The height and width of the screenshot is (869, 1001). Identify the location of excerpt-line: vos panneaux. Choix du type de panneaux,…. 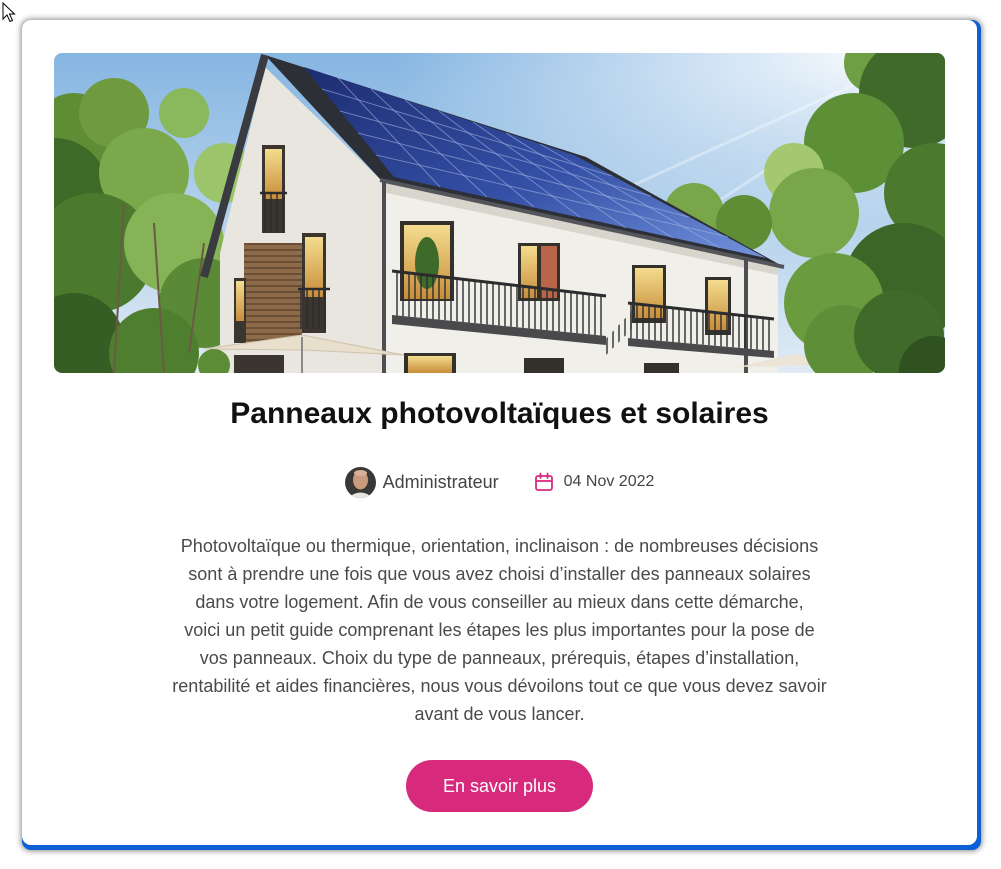
(499, 658).